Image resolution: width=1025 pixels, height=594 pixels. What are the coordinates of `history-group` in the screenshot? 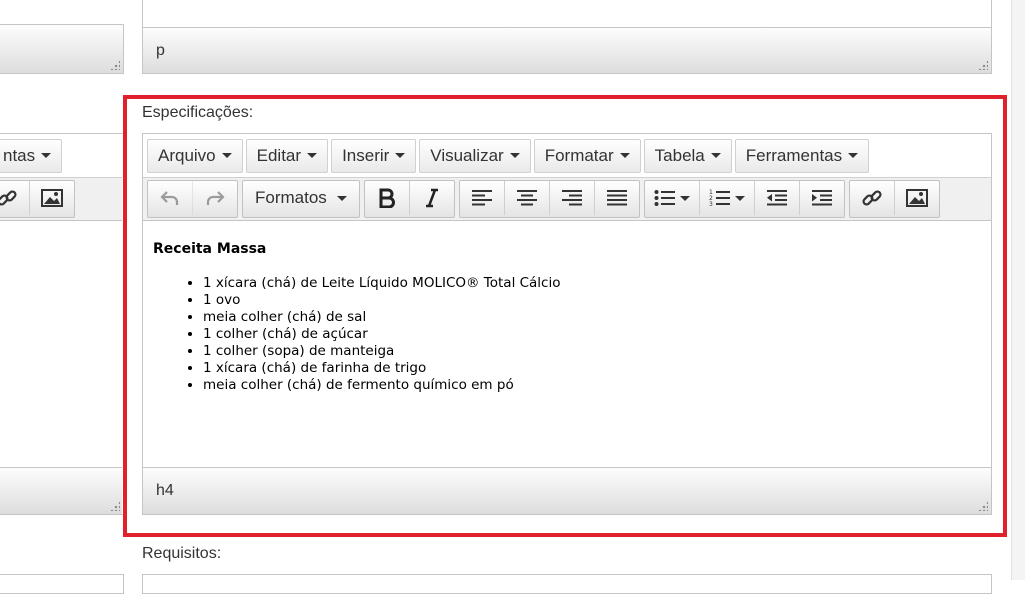 It's located at (192, 199).